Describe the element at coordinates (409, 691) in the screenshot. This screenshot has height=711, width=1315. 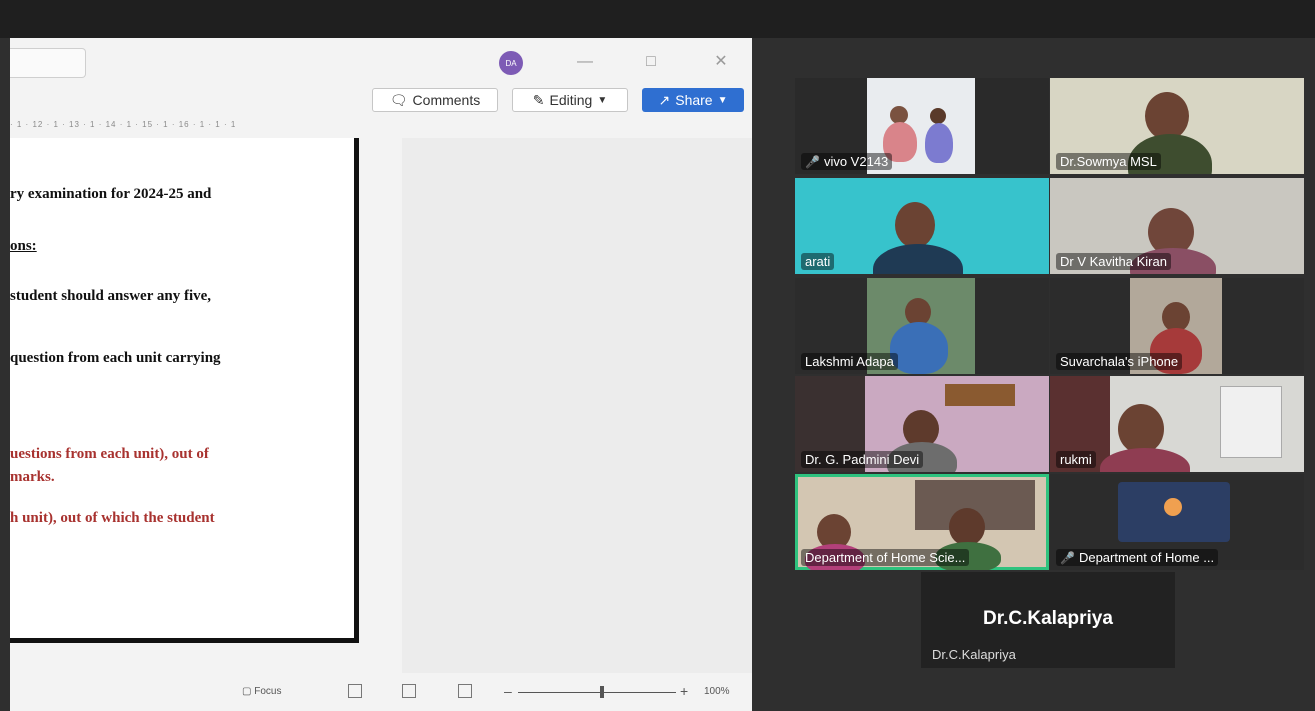
I see `print-layout-icon` at that location.